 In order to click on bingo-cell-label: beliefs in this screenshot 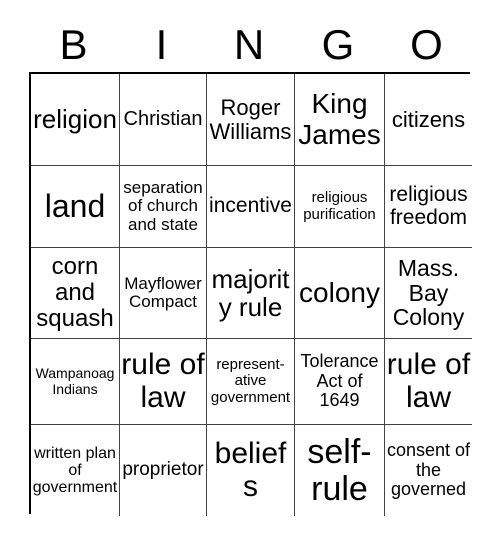, I will do `click(250, 470)`.